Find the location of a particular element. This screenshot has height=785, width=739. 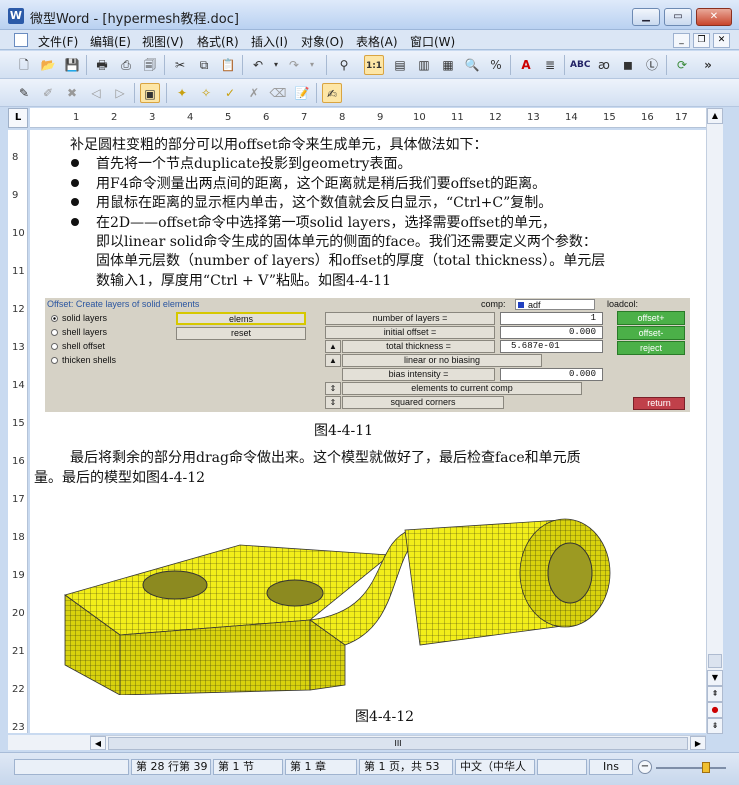

review-pane-icon: 📝 is located at coordinates (302, 93).